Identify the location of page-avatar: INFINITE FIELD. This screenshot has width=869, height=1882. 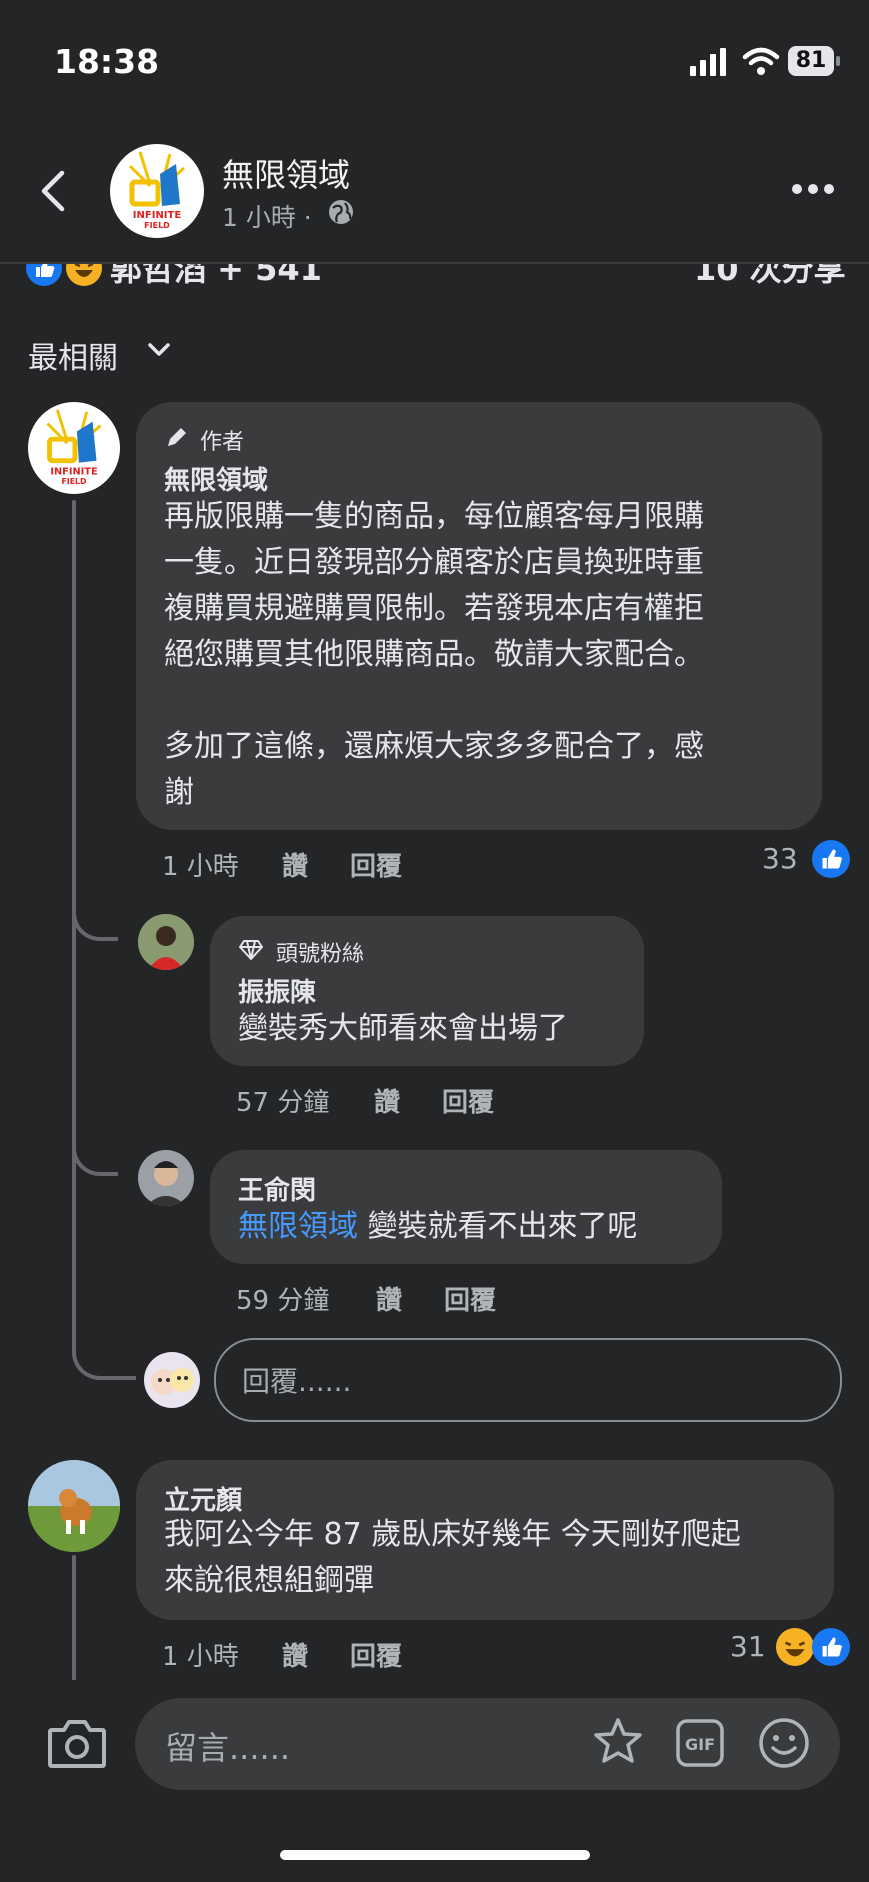
(157, 191).